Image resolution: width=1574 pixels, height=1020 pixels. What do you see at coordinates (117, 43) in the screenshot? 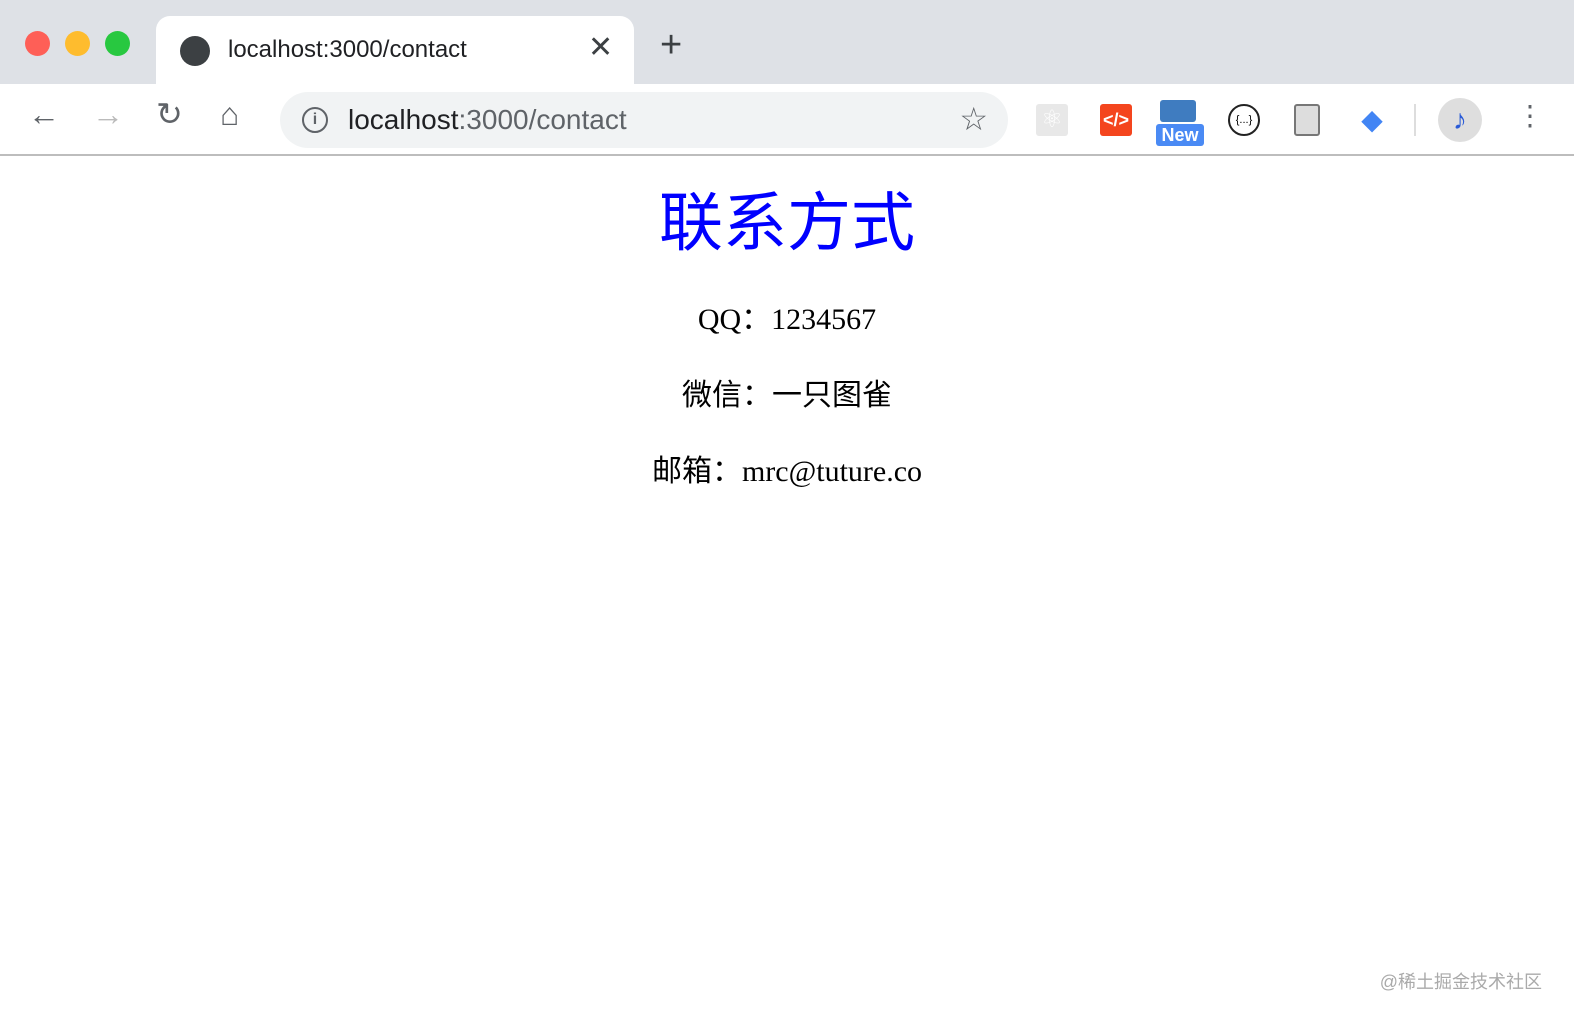
I see `maximize-window-button` at bounding box center [117, 43].